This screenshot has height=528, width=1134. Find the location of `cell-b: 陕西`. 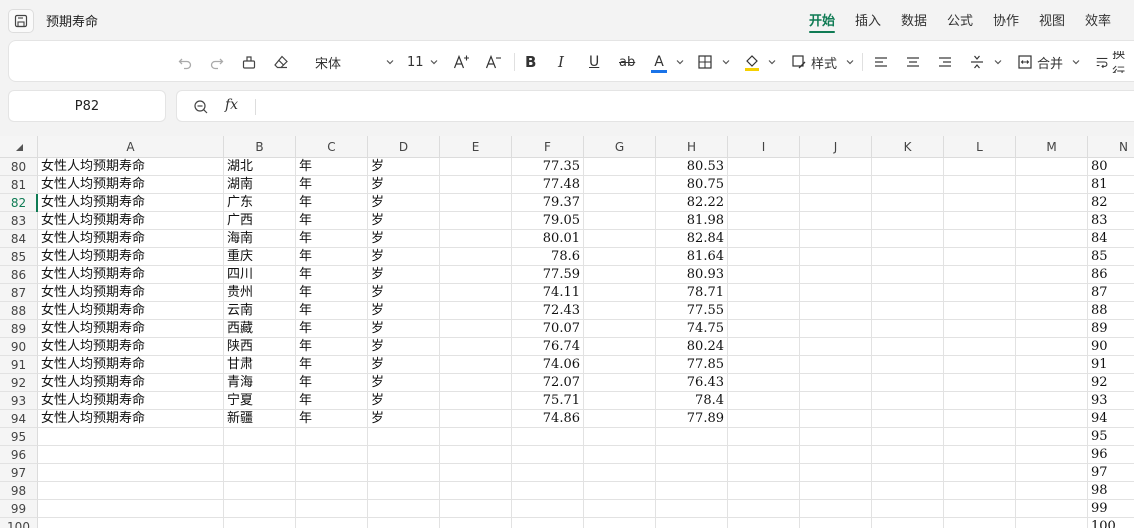

cell-b: 陕西 is located at coordinates (260, 347).